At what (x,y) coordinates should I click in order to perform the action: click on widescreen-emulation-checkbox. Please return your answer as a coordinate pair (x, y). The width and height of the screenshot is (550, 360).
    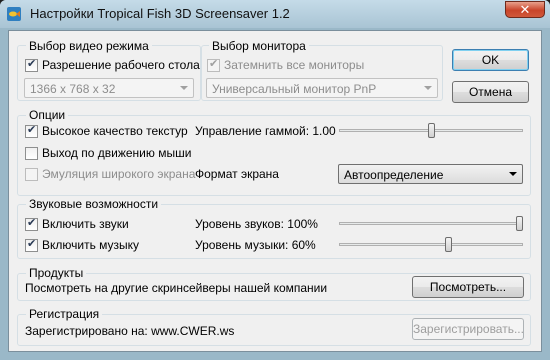
    Looking at the image, I should click on (31, 174).